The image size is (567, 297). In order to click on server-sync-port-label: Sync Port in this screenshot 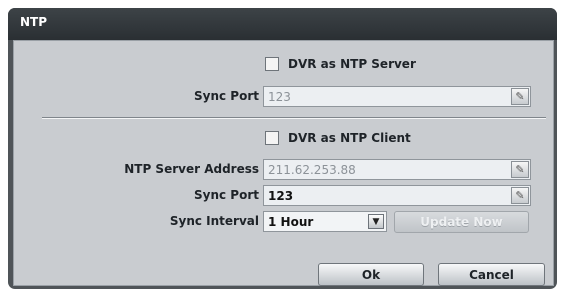, I will do `click(226, 96)`.